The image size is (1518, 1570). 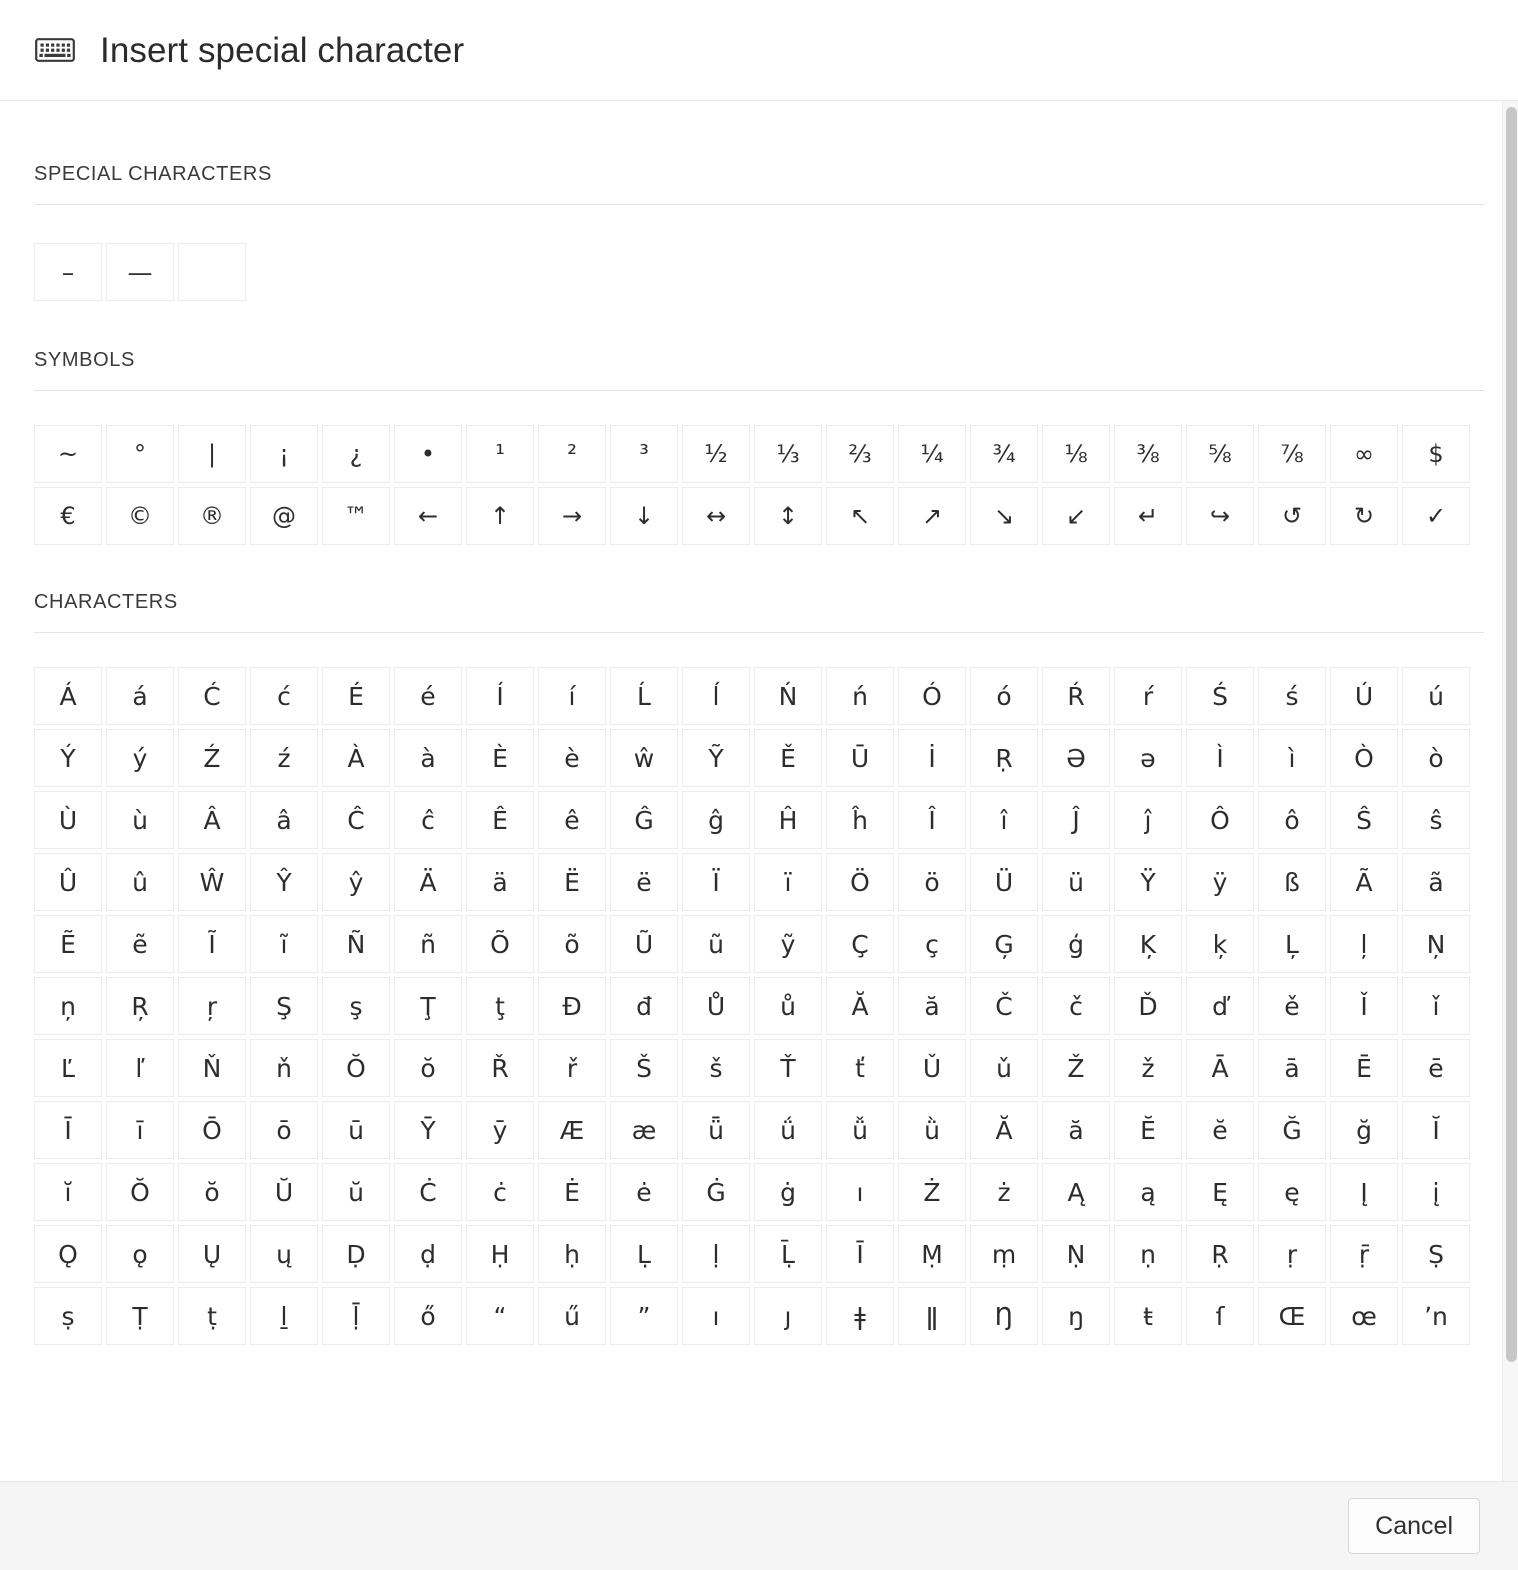 I want to click on character-cell: Ì, so click(x=1220, y=758).